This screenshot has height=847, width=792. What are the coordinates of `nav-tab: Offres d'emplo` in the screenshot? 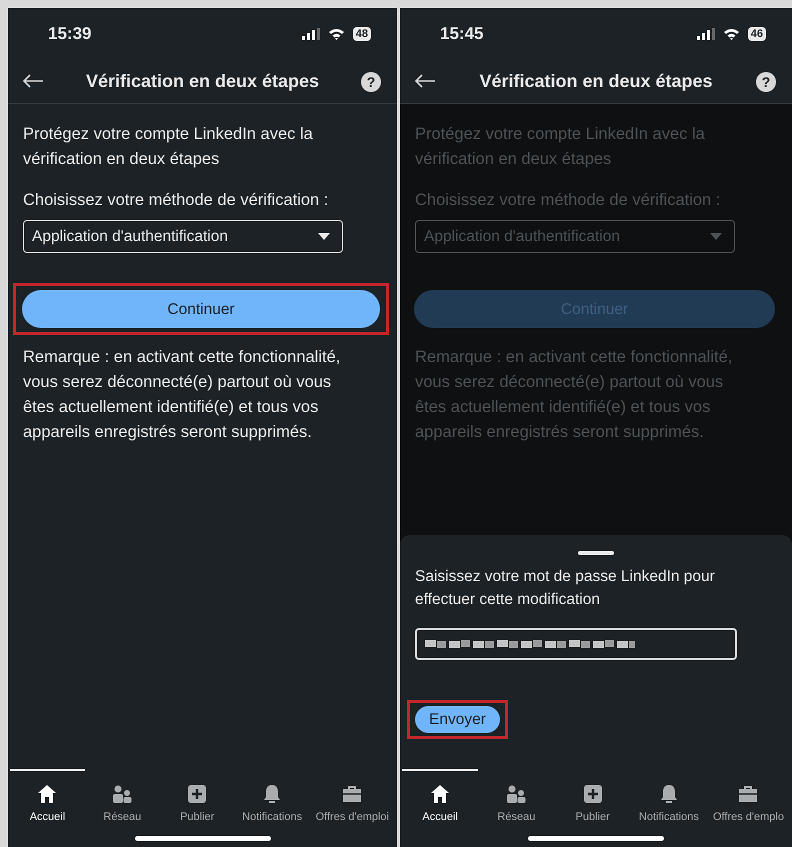 It's located at (748, 808).